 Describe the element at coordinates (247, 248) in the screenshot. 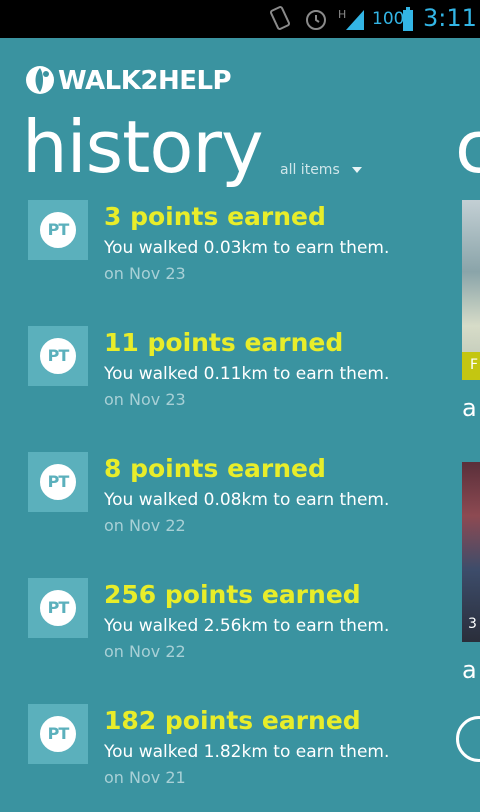

I see `walk-description: You walked 0.03km to earn them.` at that location.